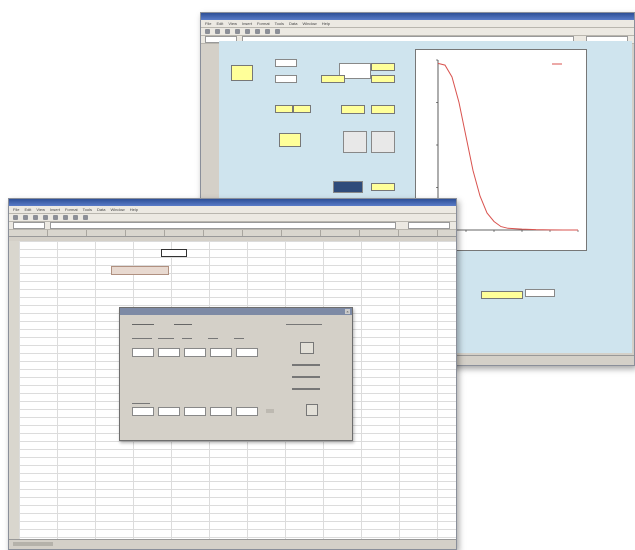 The image size is (635, 550). What do you see at coordinates (33, 544) in the screenshot?
I see `status-segment` at bounding box center [33, 544].